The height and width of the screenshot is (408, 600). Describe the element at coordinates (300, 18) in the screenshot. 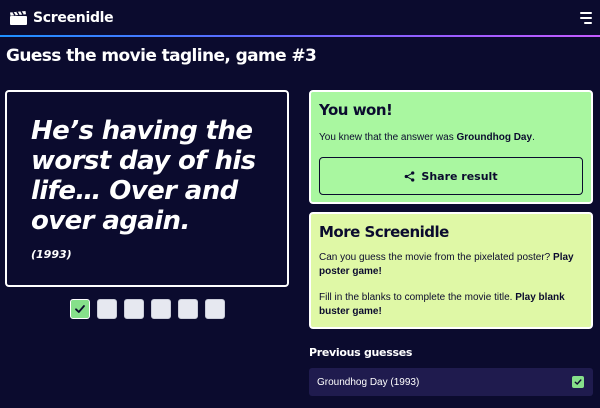

I see `app-header: Screenidle` at that location.